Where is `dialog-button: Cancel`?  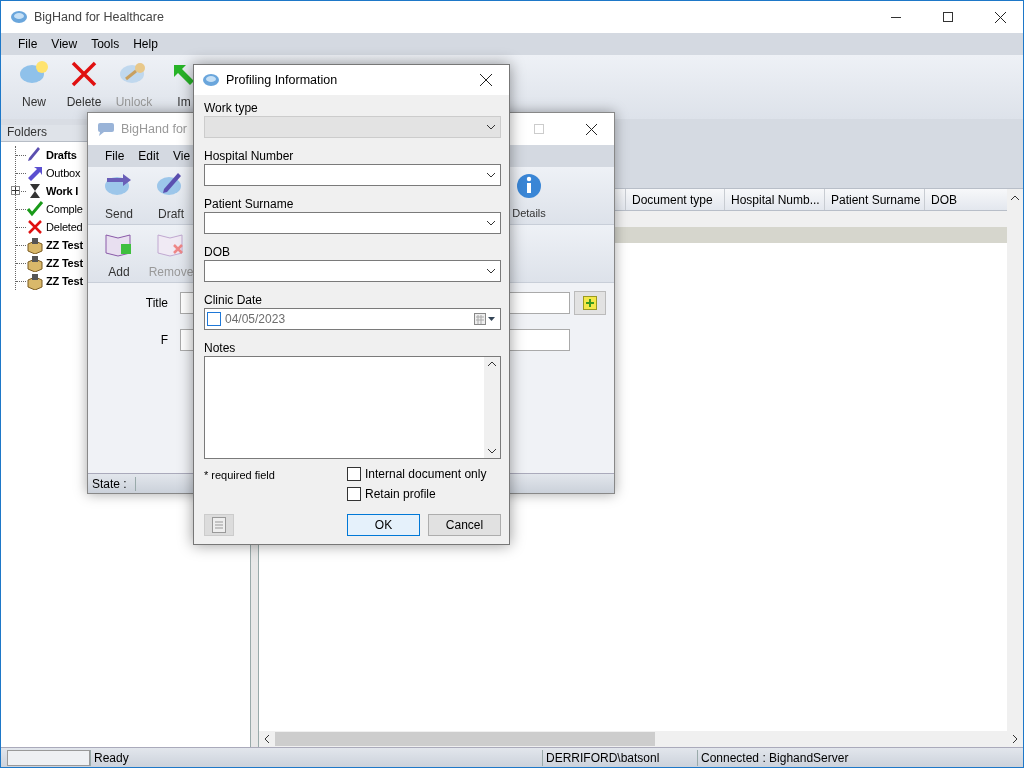
dialog-button: Cancel is located at coordinates (464, 525).